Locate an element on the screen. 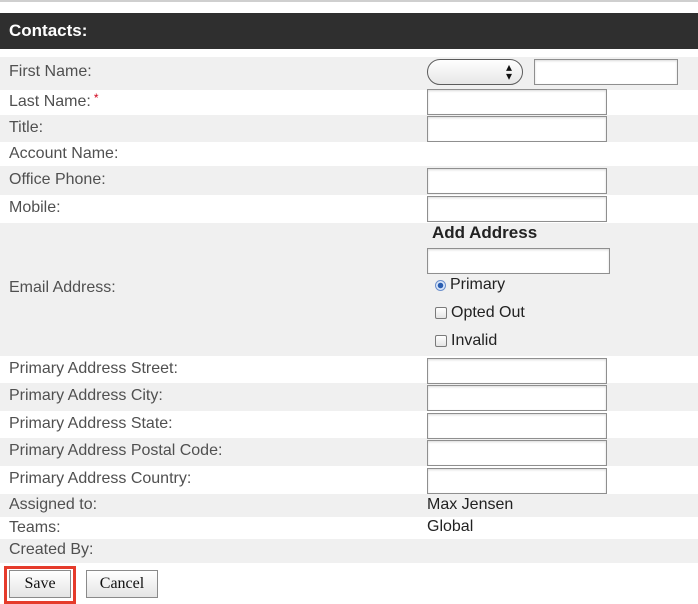 This screenshot has width=698, height=604. postal-input is located at coordinates (517, 453).